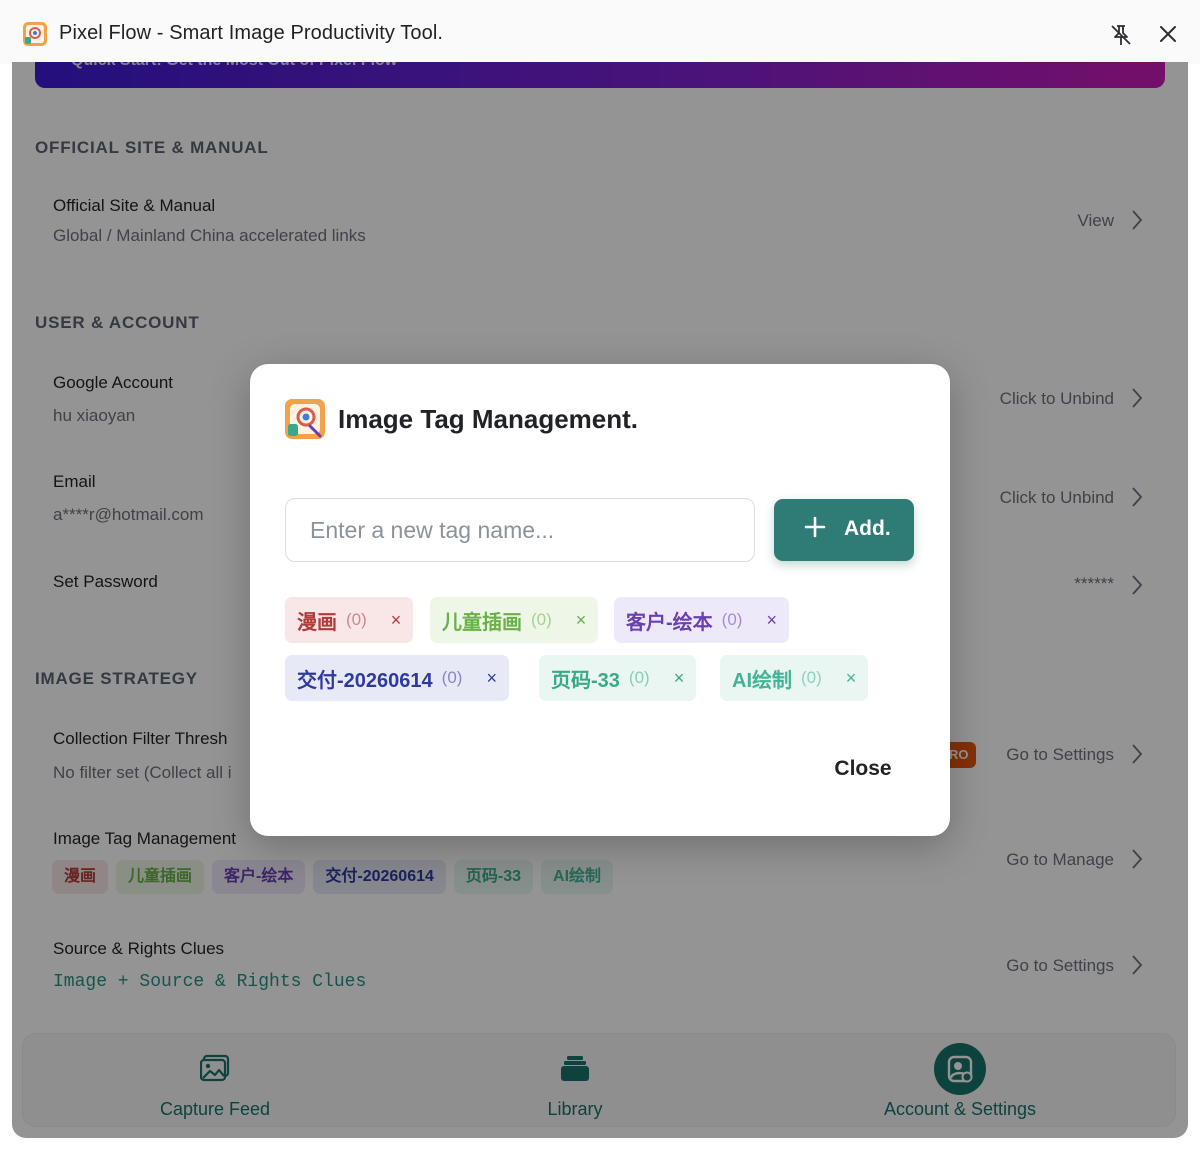 The width and height of the screenshot is (1200, 1149). I want to click on tag-chip: 页码-33 (0) ×, so click(618, 678).